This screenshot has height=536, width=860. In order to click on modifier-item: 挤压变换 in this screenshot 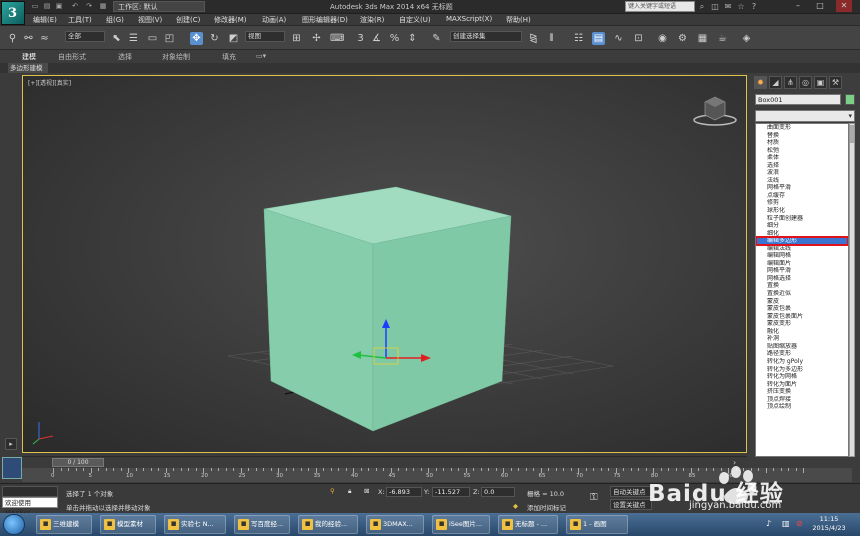, I will do `click(802, 392)`.